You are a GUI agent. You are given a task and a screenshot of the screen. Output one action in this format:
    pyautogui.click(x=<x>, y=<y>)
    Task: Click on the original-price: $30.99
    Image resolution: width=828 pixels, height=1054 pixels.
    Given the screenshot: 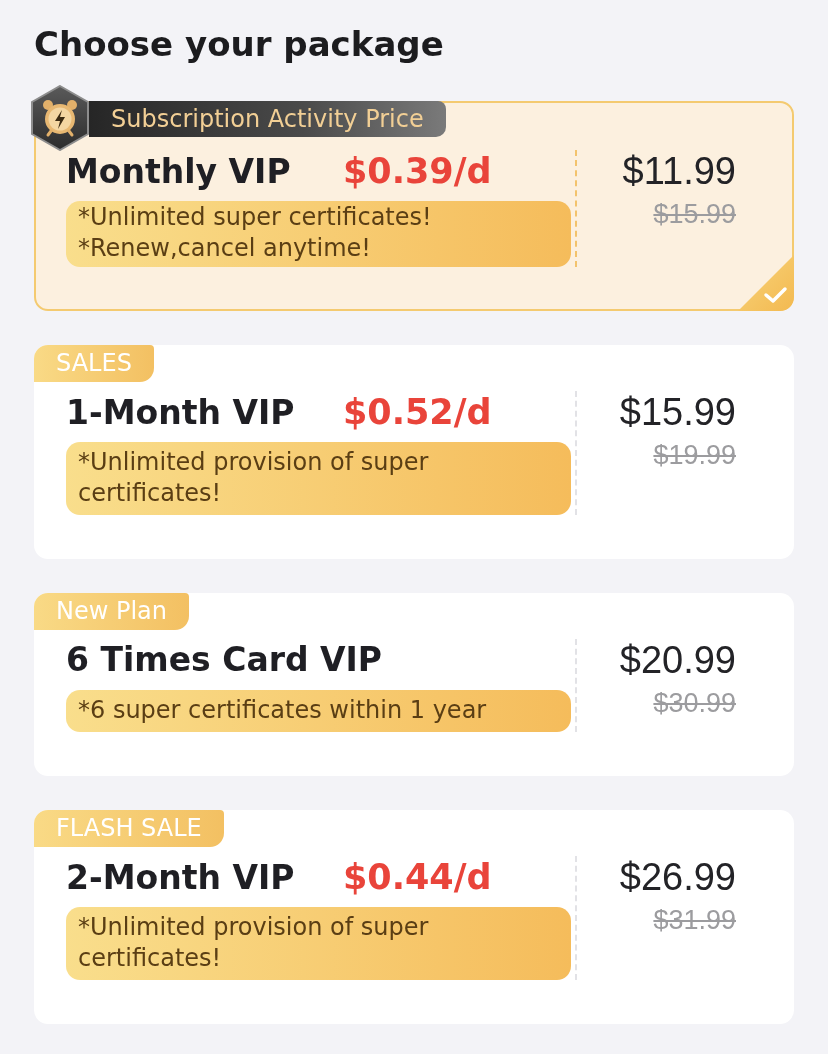 What is the action you would take?
    pyautogui.click(x=694, y=703)
    